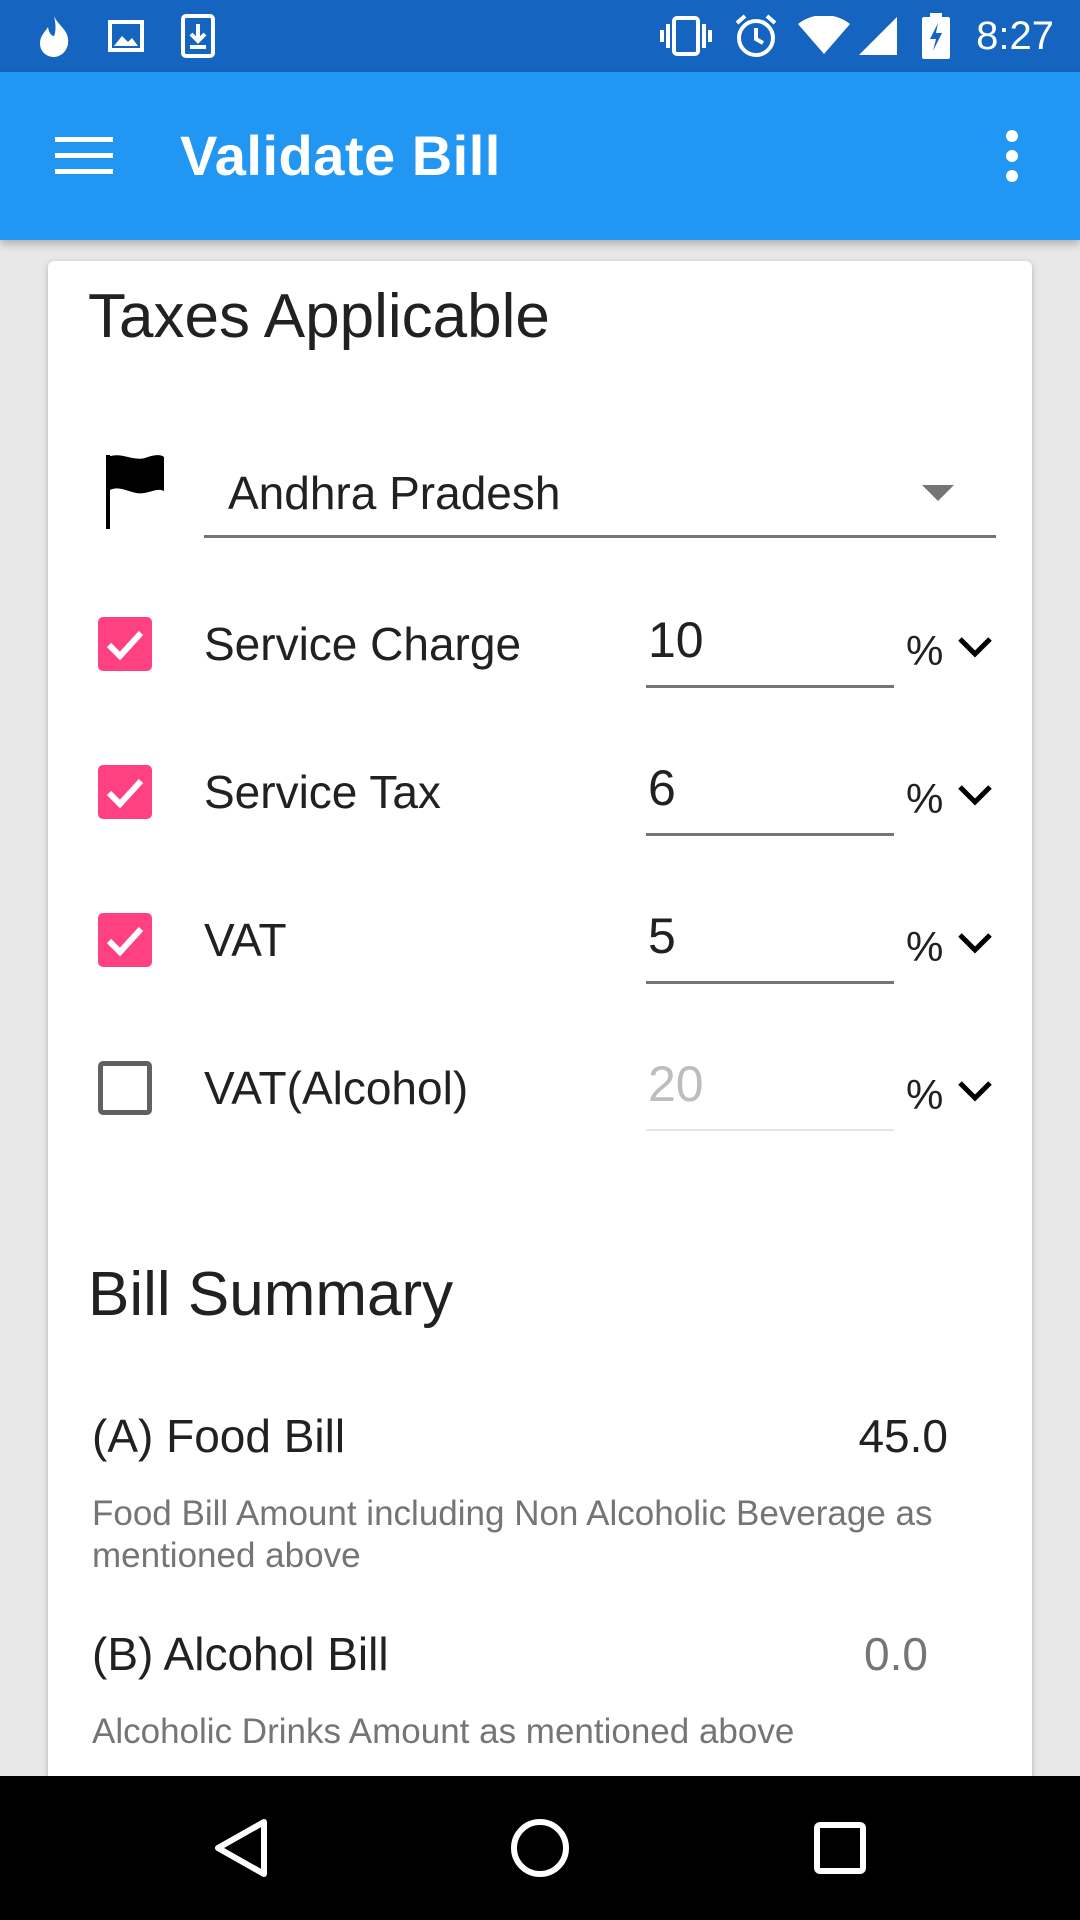 This screenshot has width=1080, height=1920. I want to click on tax-row-service-charge: Service Charge 10 %, so click(540, 647).